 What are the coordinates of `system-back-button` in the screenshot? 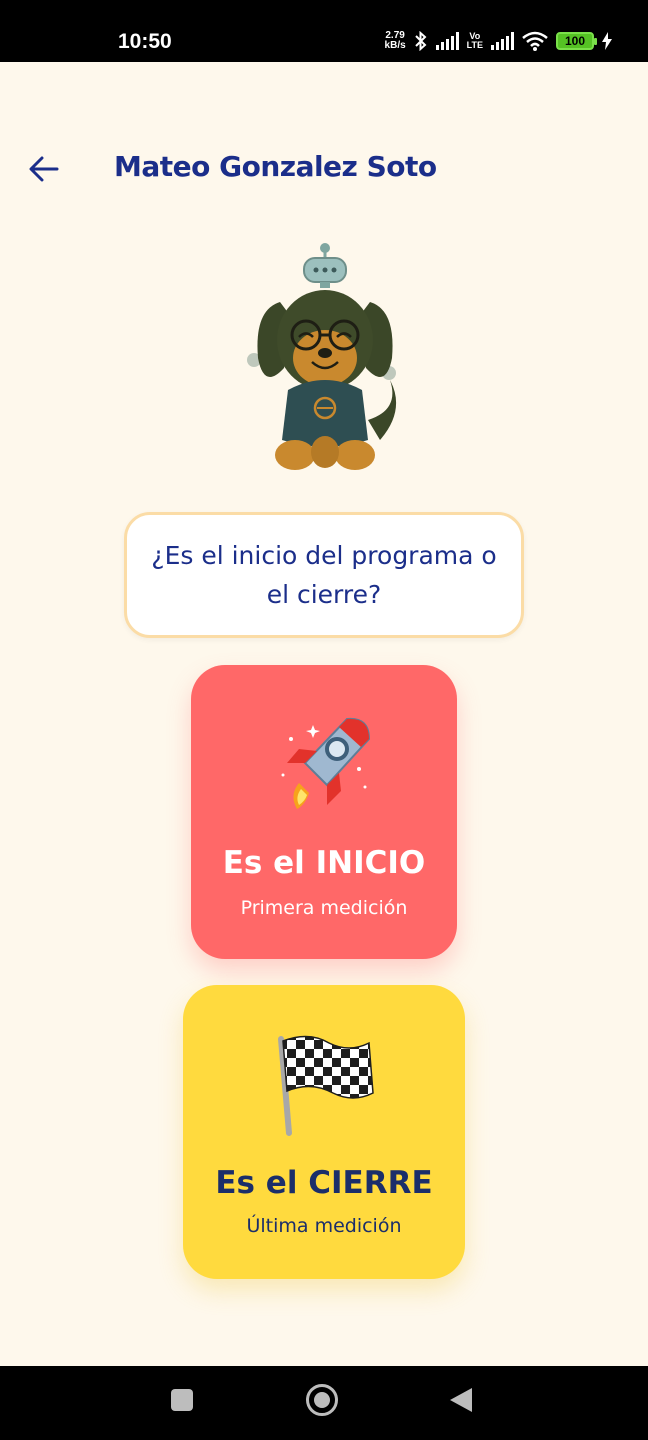 It's located at (461, 1400).